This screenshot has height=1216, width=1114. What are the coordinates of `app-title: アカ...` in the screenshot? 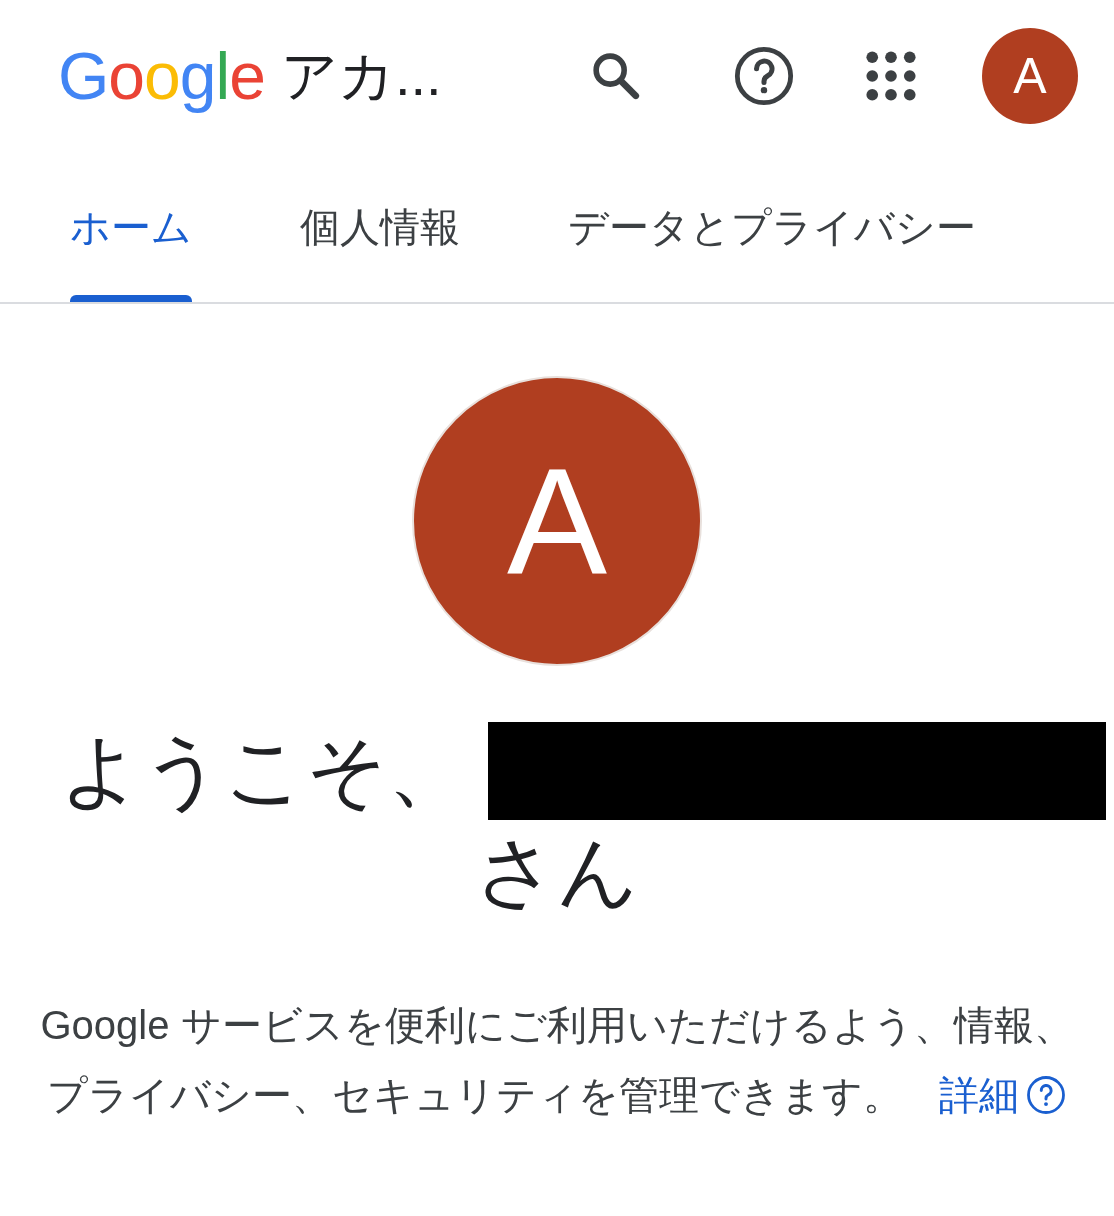 It's located at (361, 76).